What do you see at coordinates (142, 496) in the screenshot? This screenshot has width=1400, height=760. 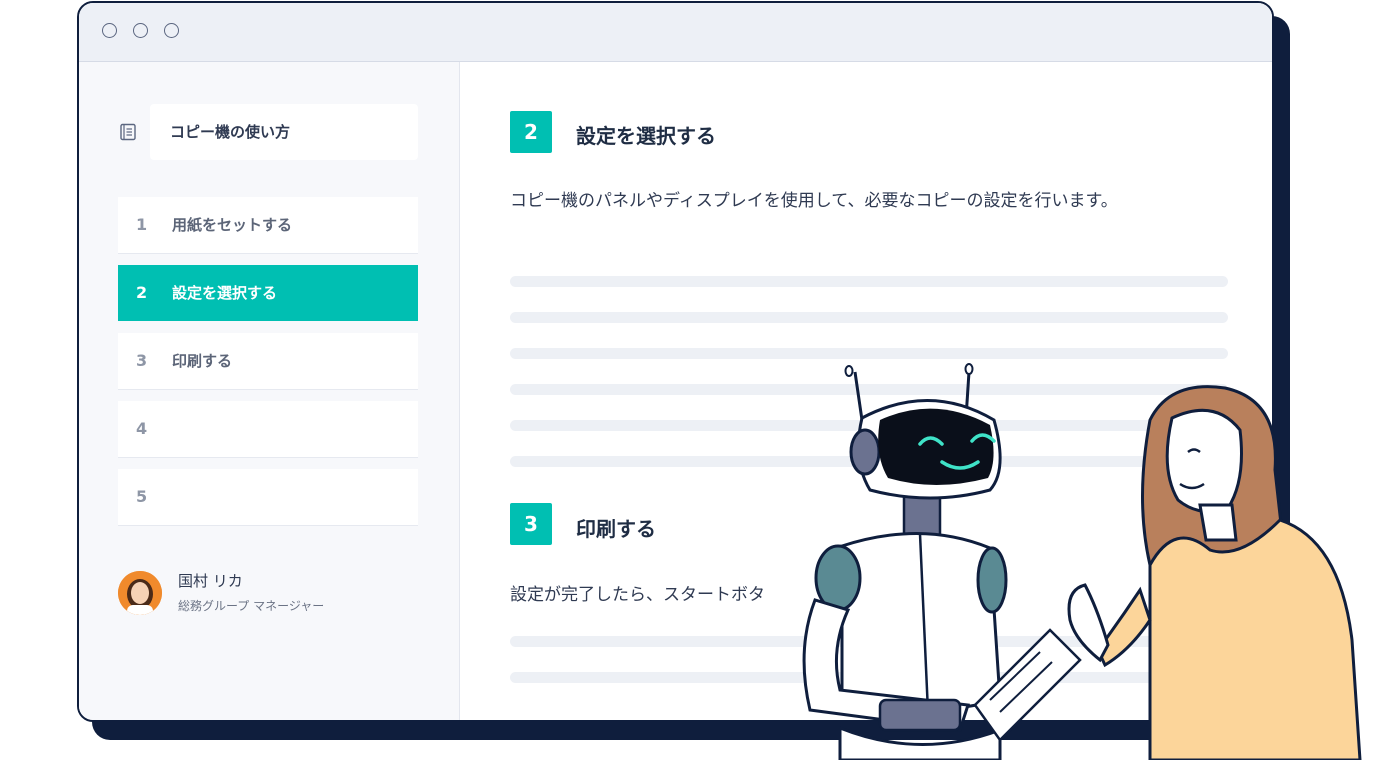 I see `step-number: 5` at bounding box center [142, 496].